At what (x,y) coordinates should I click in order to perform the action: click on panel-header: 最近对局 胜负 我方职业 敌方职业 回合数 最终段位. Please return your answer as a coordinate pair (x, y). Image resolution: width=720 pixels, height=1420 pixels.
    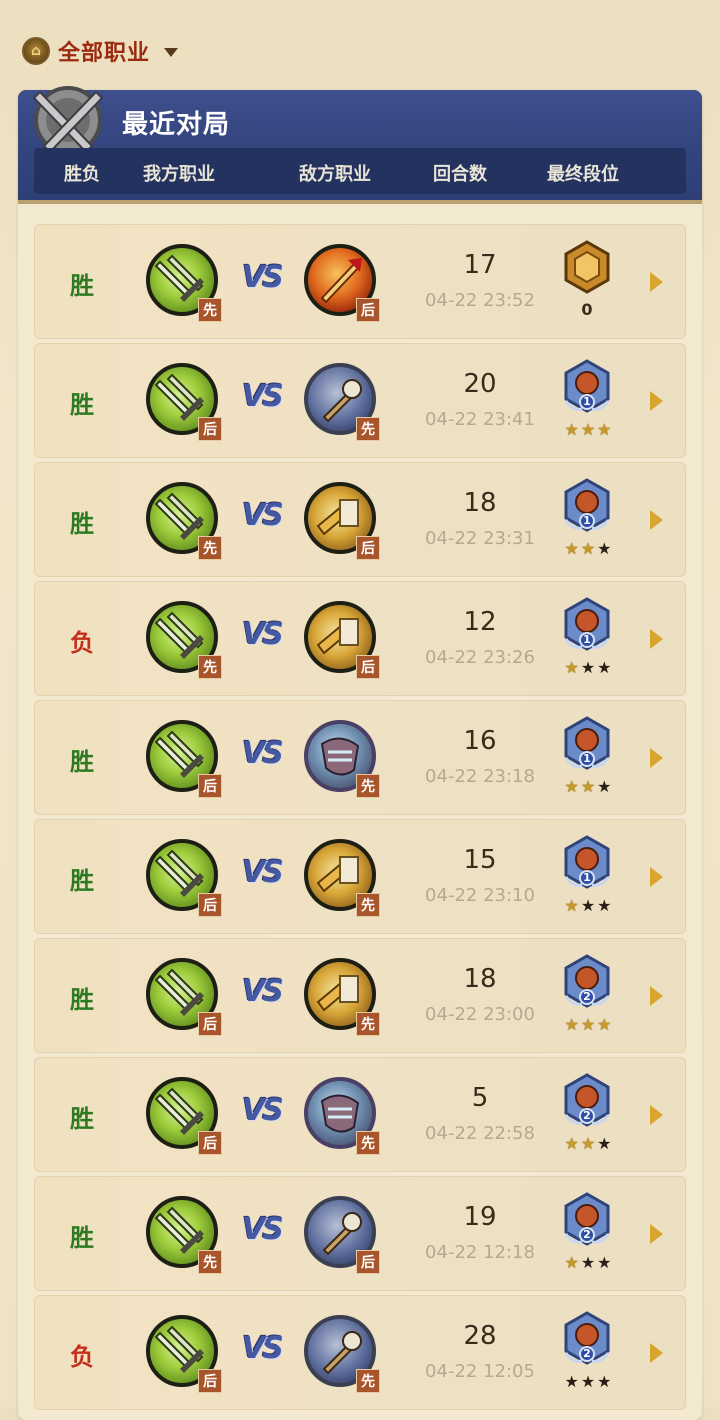
    Looking at the image, I should click on (360, 145).